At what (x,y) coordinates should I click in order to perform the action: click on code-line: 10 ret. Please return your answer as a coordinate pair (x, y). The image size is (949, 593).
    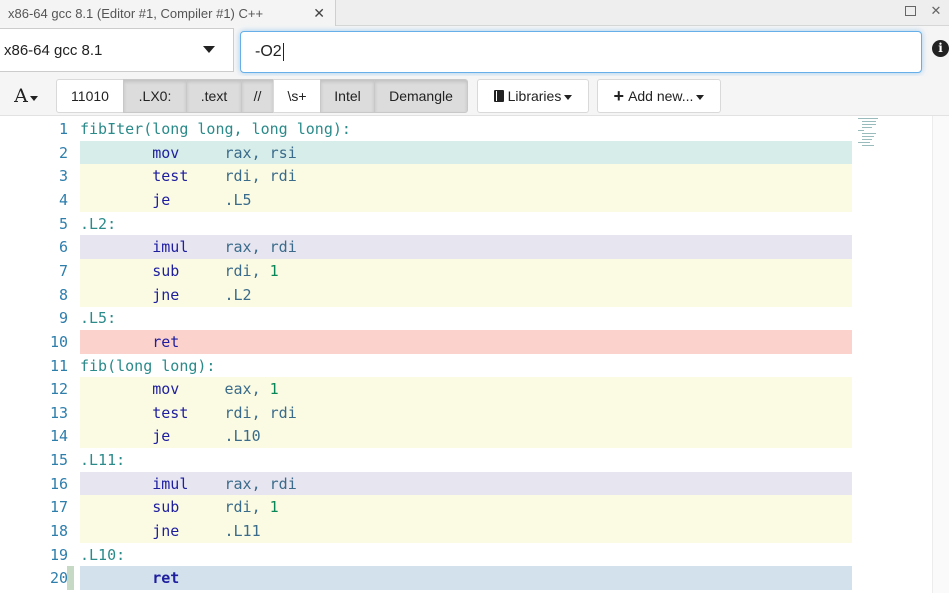
    Looking at the image, I should click on (426, 341).